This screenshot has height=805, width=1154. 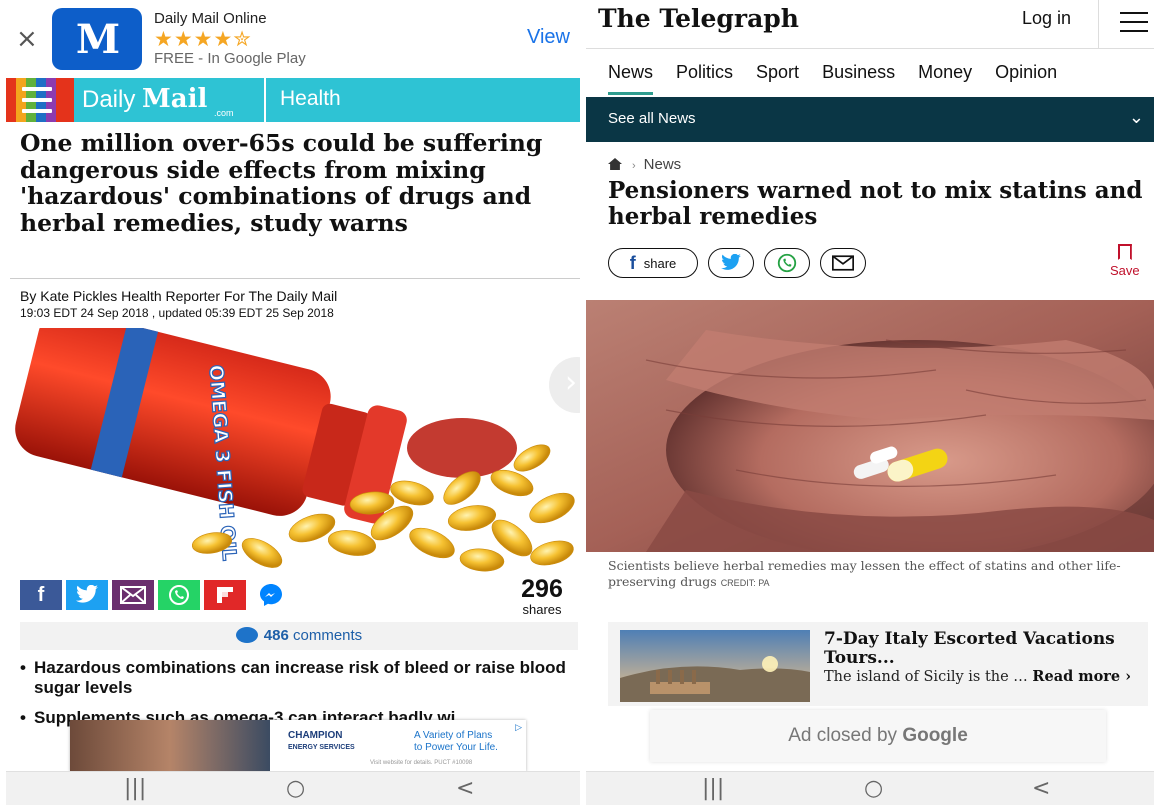 What do you see at coordinates (265, 100) in the screenshot?
I see `header-divider` at bounding box center [265, 100].